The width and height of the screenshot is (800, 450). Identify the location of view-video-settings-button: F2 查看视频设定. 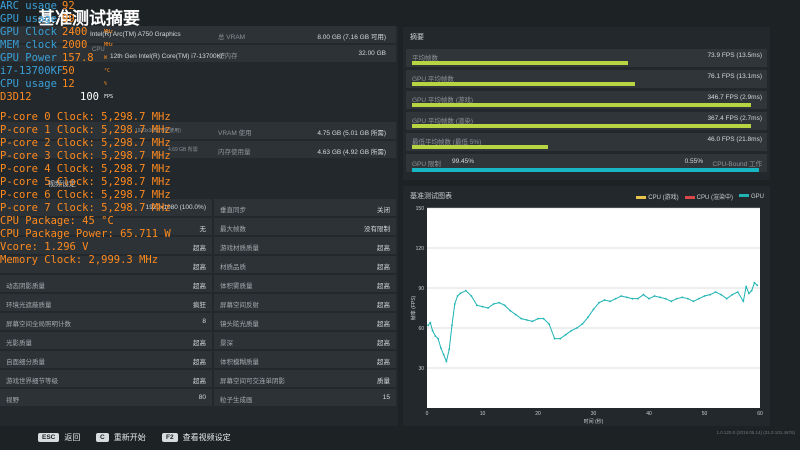
(196, 437).